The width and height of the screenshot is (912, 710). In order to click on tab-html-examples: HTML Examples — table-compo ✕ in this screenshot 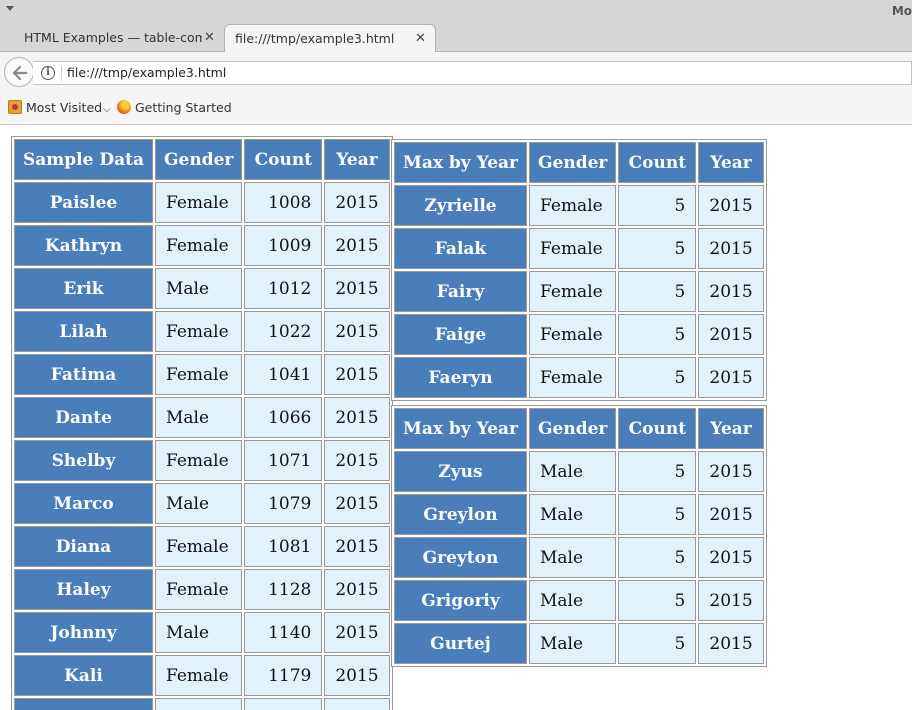, I will do `click(111, 38)`.